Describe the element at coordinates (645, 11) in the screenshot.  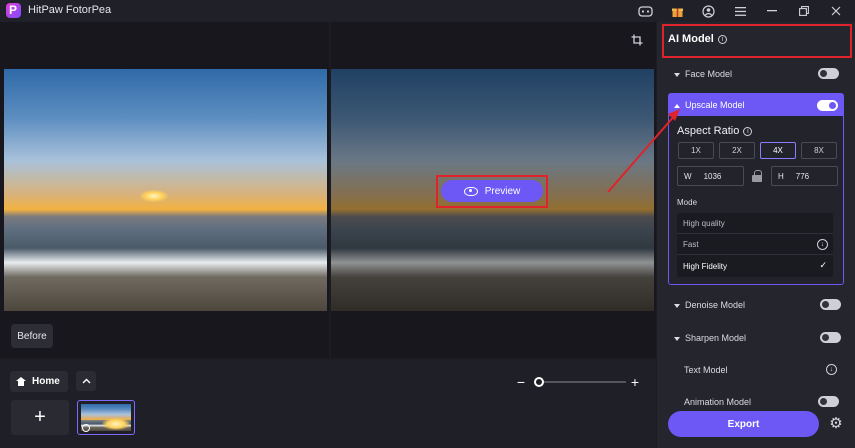
I see `discord-icon` at that location.